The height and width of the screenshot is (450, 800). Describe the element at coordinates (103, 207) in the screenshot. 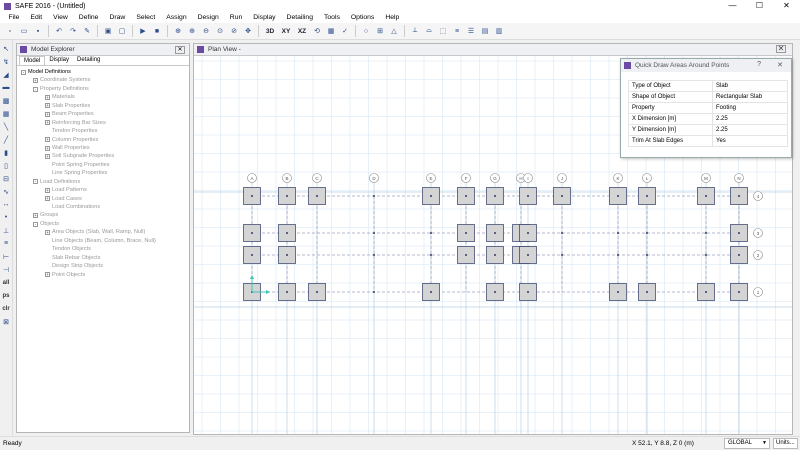

I see `tree-item: Load Combinations` at that location.